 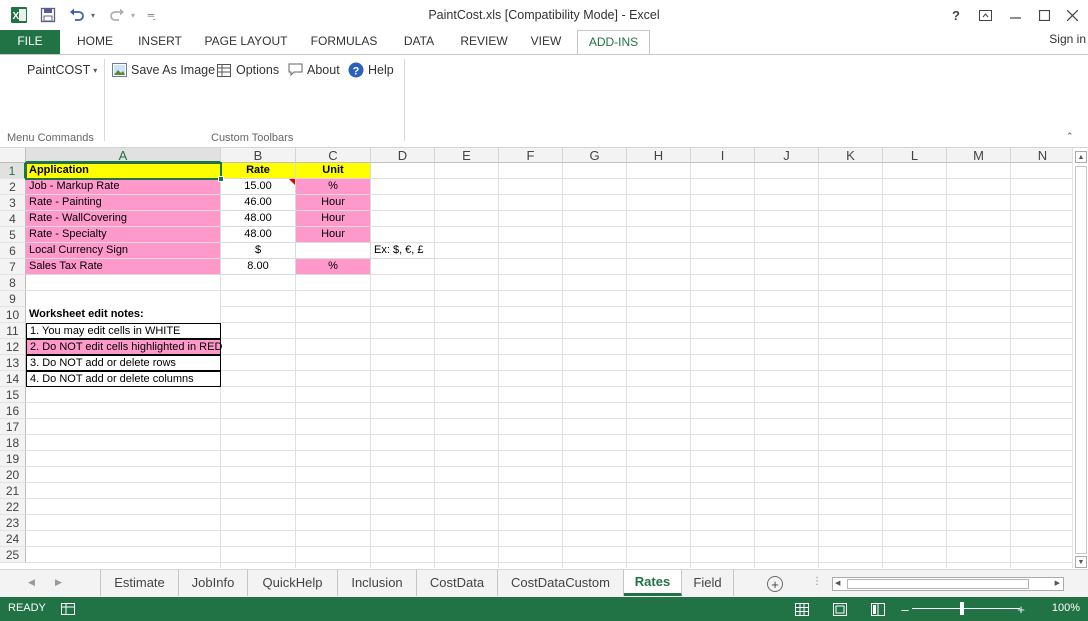 I want to click on vertical-scroll-thumb, so click(x=1081, y=360).